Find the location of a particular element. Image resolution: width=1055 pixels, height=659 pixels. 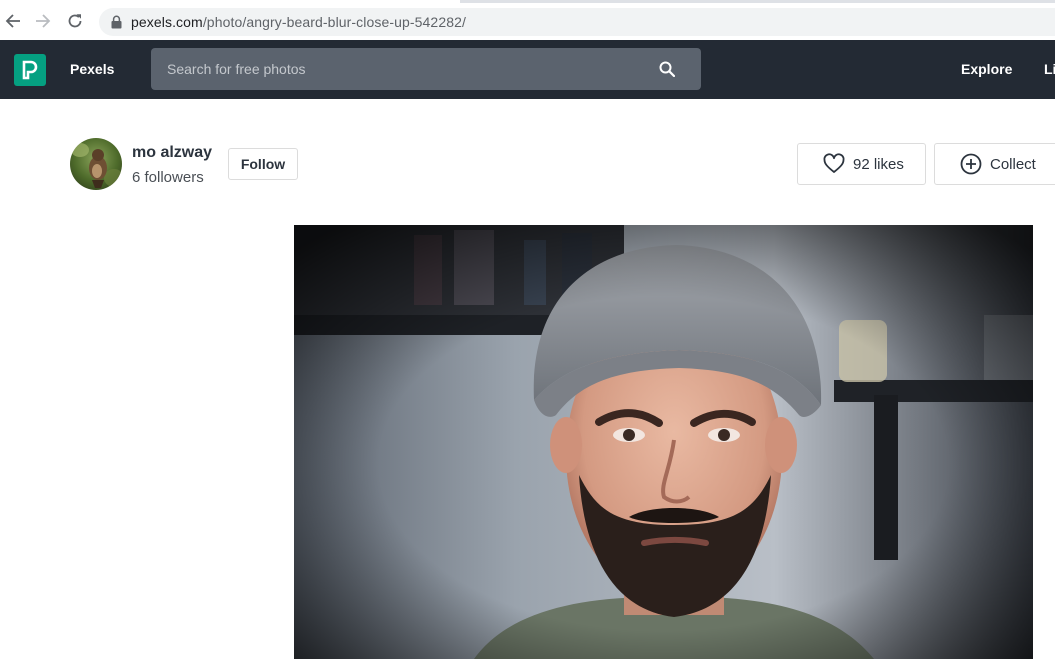

photographer-name: mo alzway is located at coordinates (172, 153).